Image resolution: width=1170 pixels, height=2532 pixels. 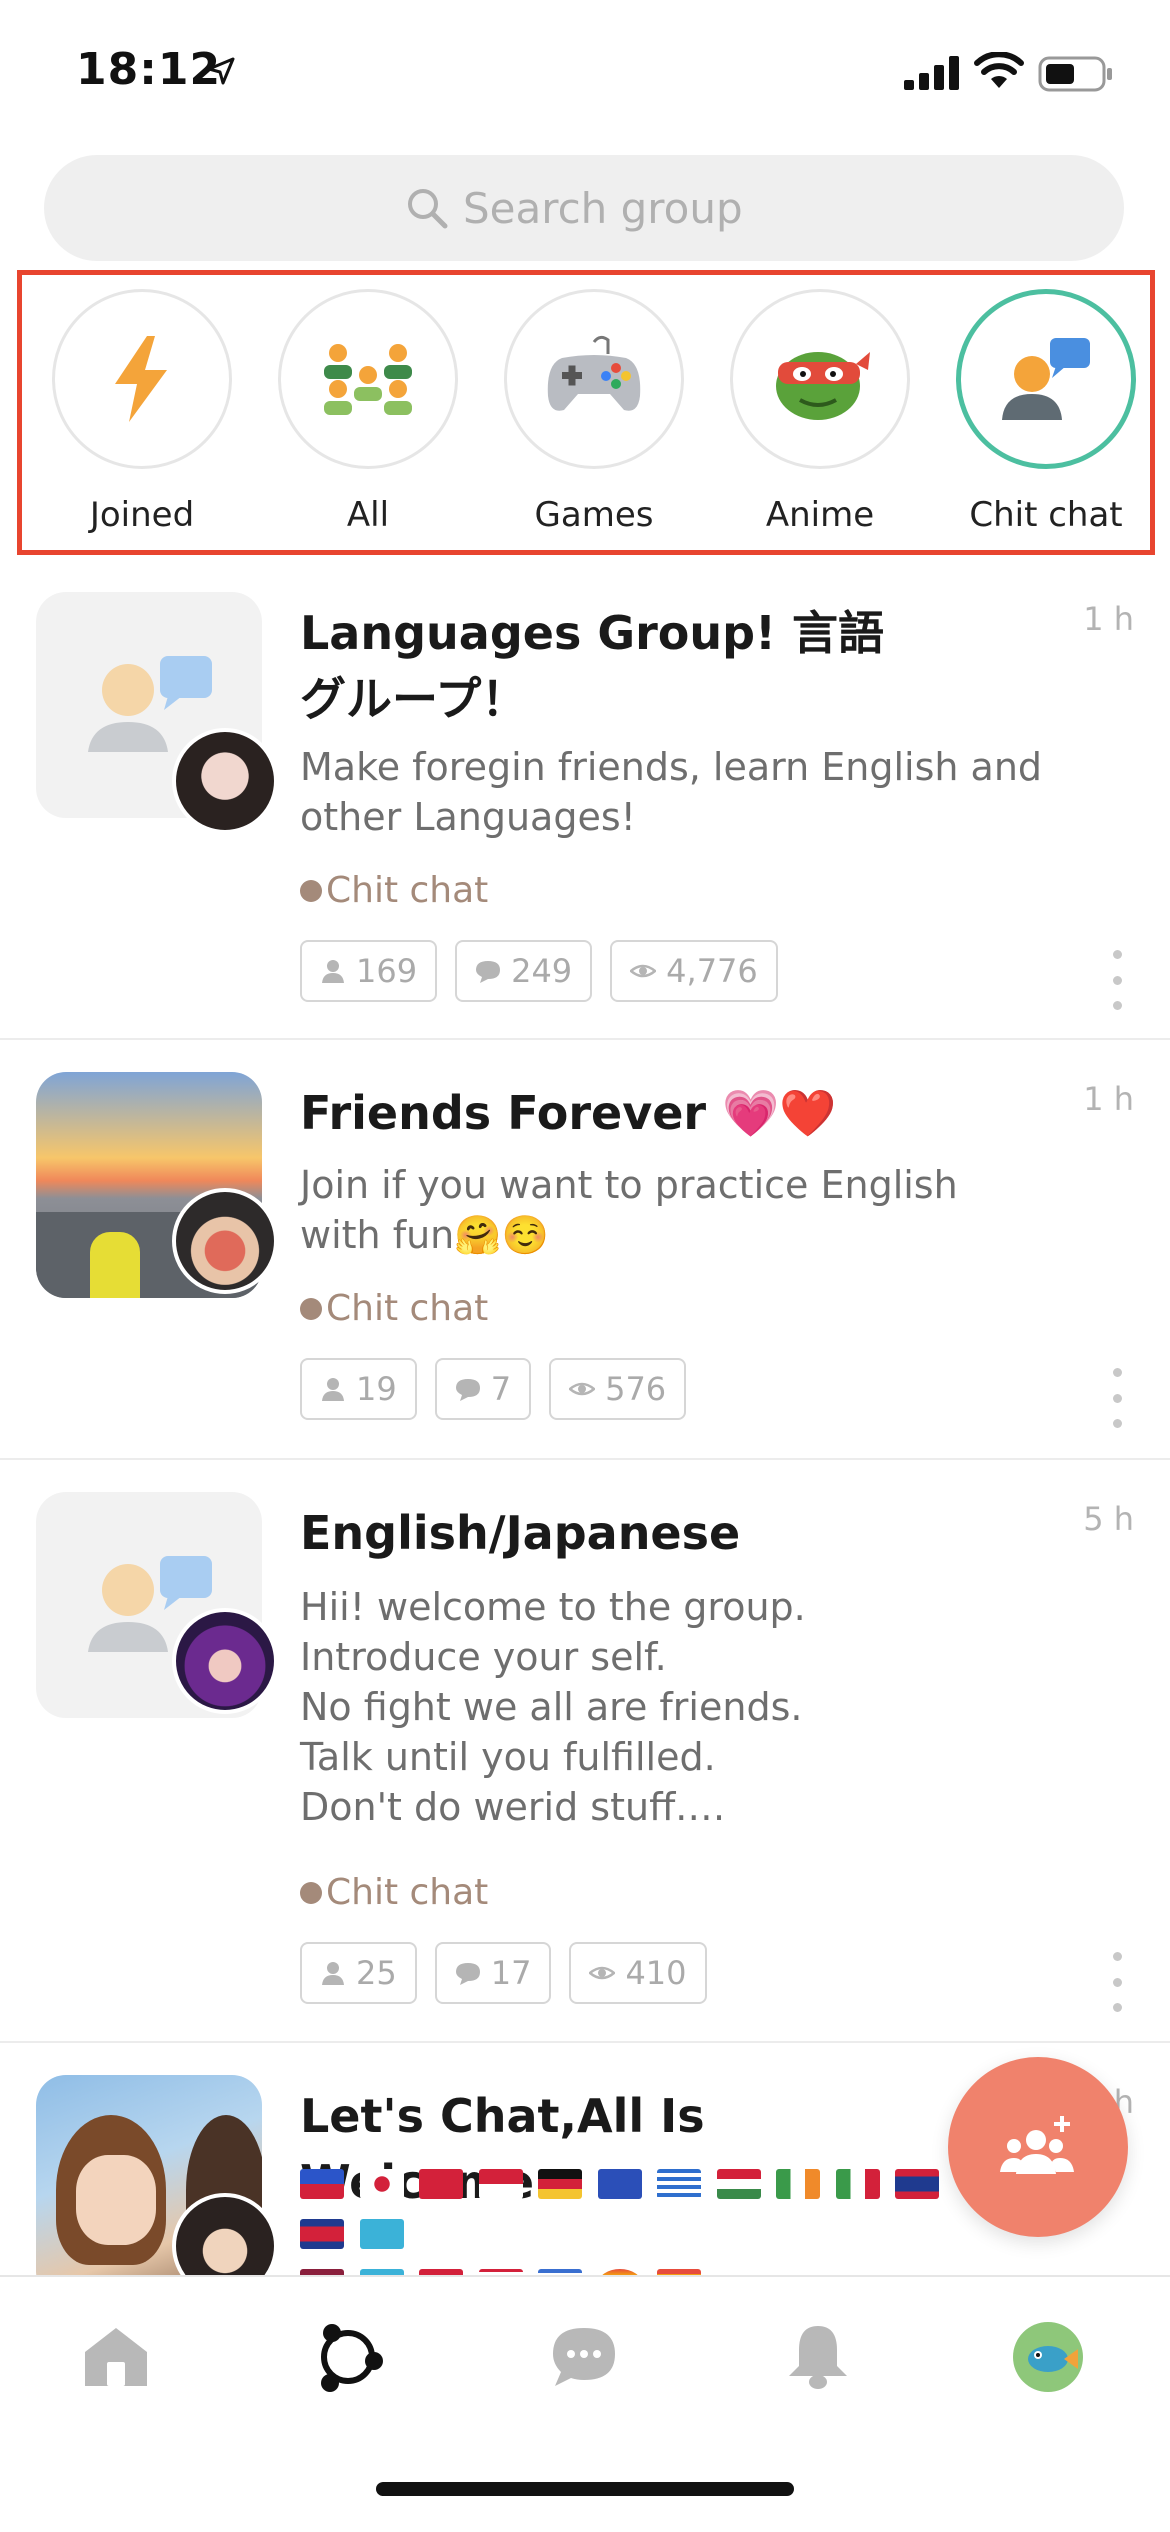 What do you see at coordinates (428, 209) in the screenshot?
I see `search-icon` at bounding box center [428, 209].